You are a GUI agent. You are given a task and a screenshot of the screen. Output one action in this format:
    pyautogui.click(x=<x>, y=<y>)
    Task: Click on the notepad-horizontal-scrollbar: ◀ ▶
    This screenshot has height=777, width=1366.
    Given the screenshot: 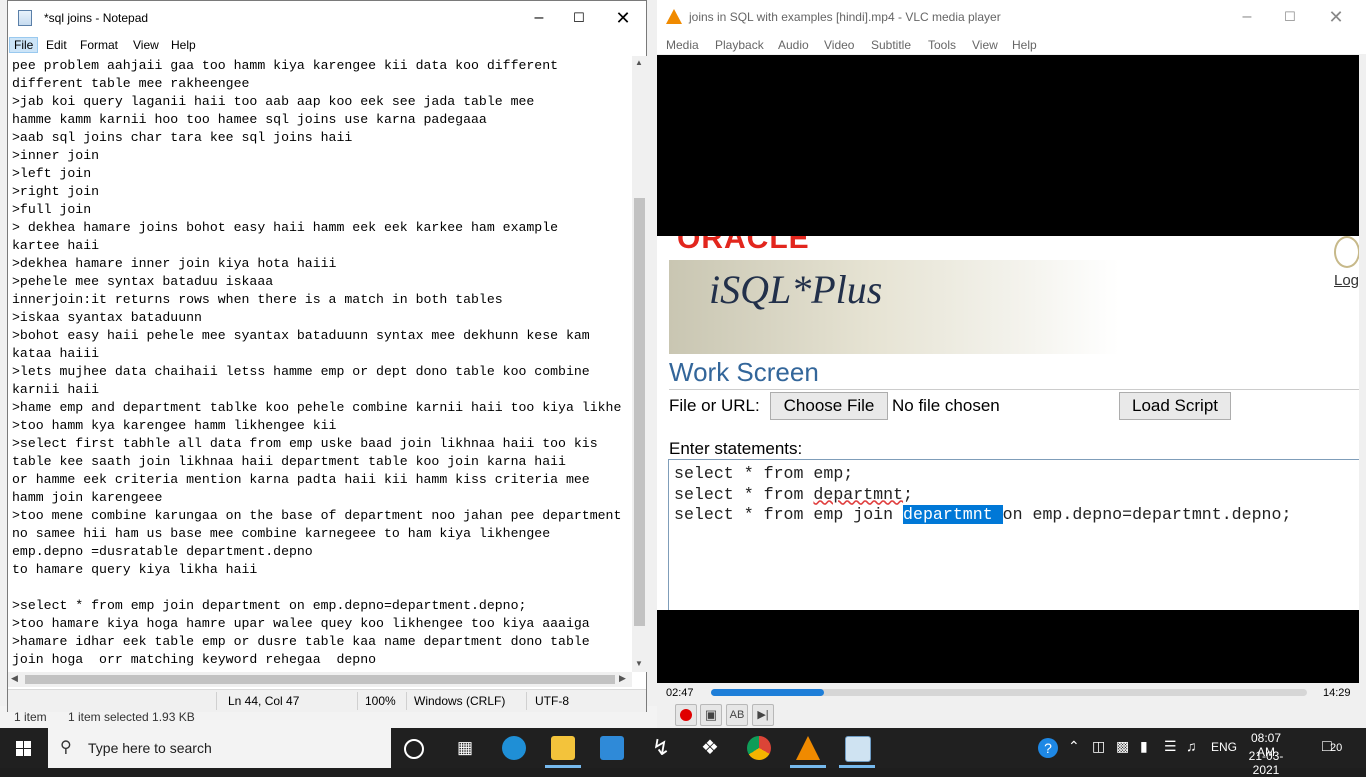 What is the action you would take?
    pyautogui.click(x=320, y=679)
    